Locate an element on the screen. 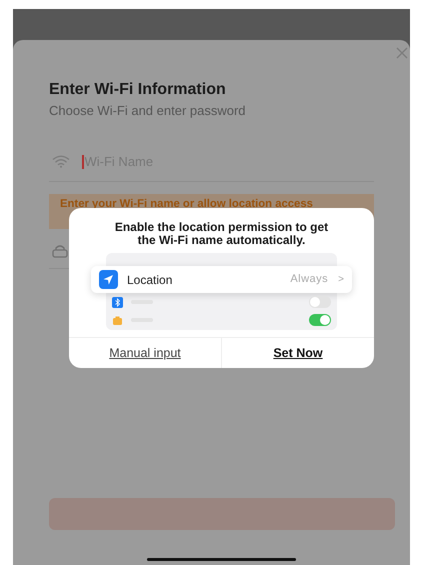 The height and width of the screenshot is (565, 424). chevron-text: > is located at coordinates (341, 280).